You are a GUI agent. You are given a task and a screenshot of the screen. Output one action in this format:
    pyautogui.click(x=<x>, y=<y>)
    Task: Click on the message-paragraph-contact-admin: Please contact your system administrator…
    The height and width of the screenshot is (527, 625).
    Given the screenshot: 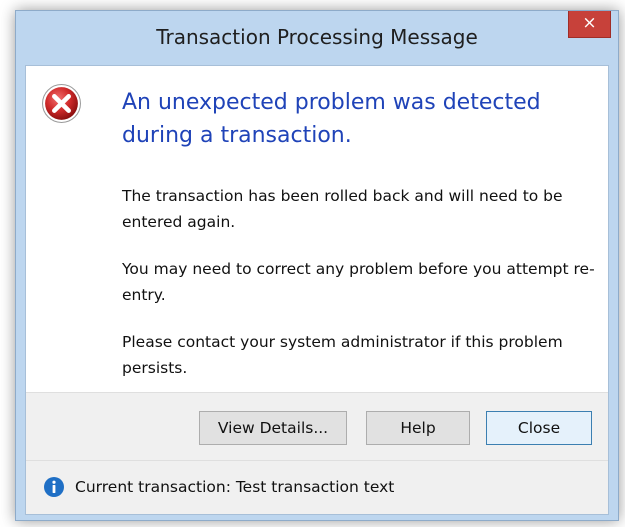 What is the action you would take?
    pyautogui.click(x=342, y=355)
    